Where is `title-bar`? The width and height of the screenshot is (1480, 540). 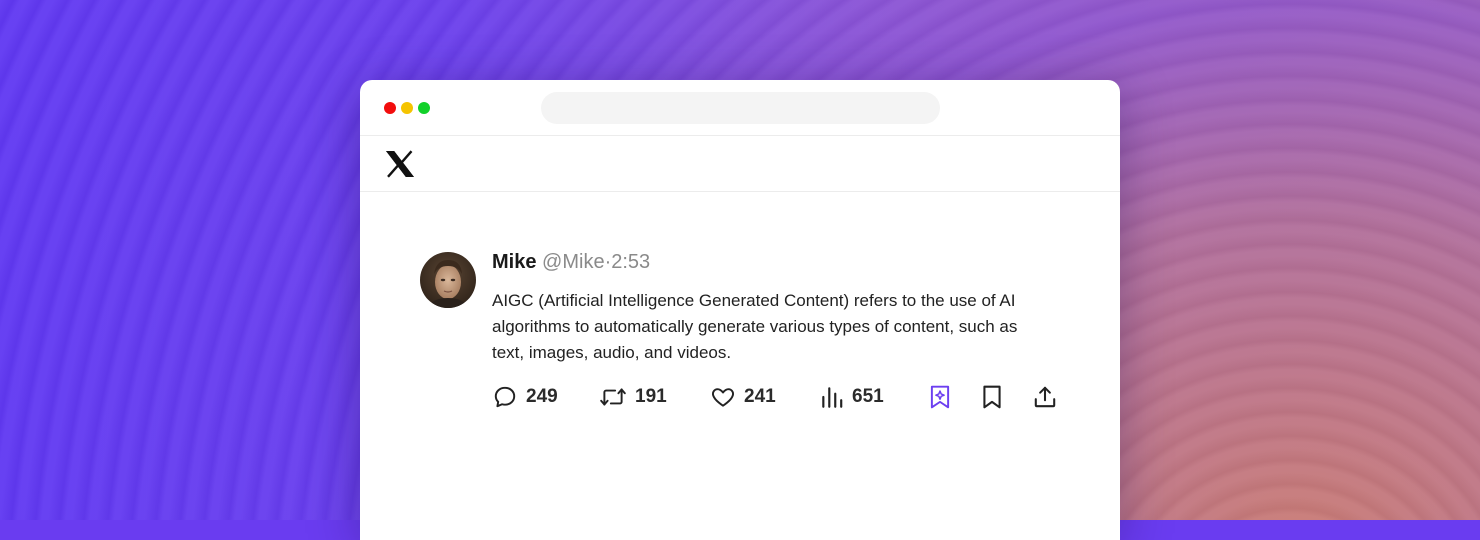
title-bar is located at coordinates (740, 108).